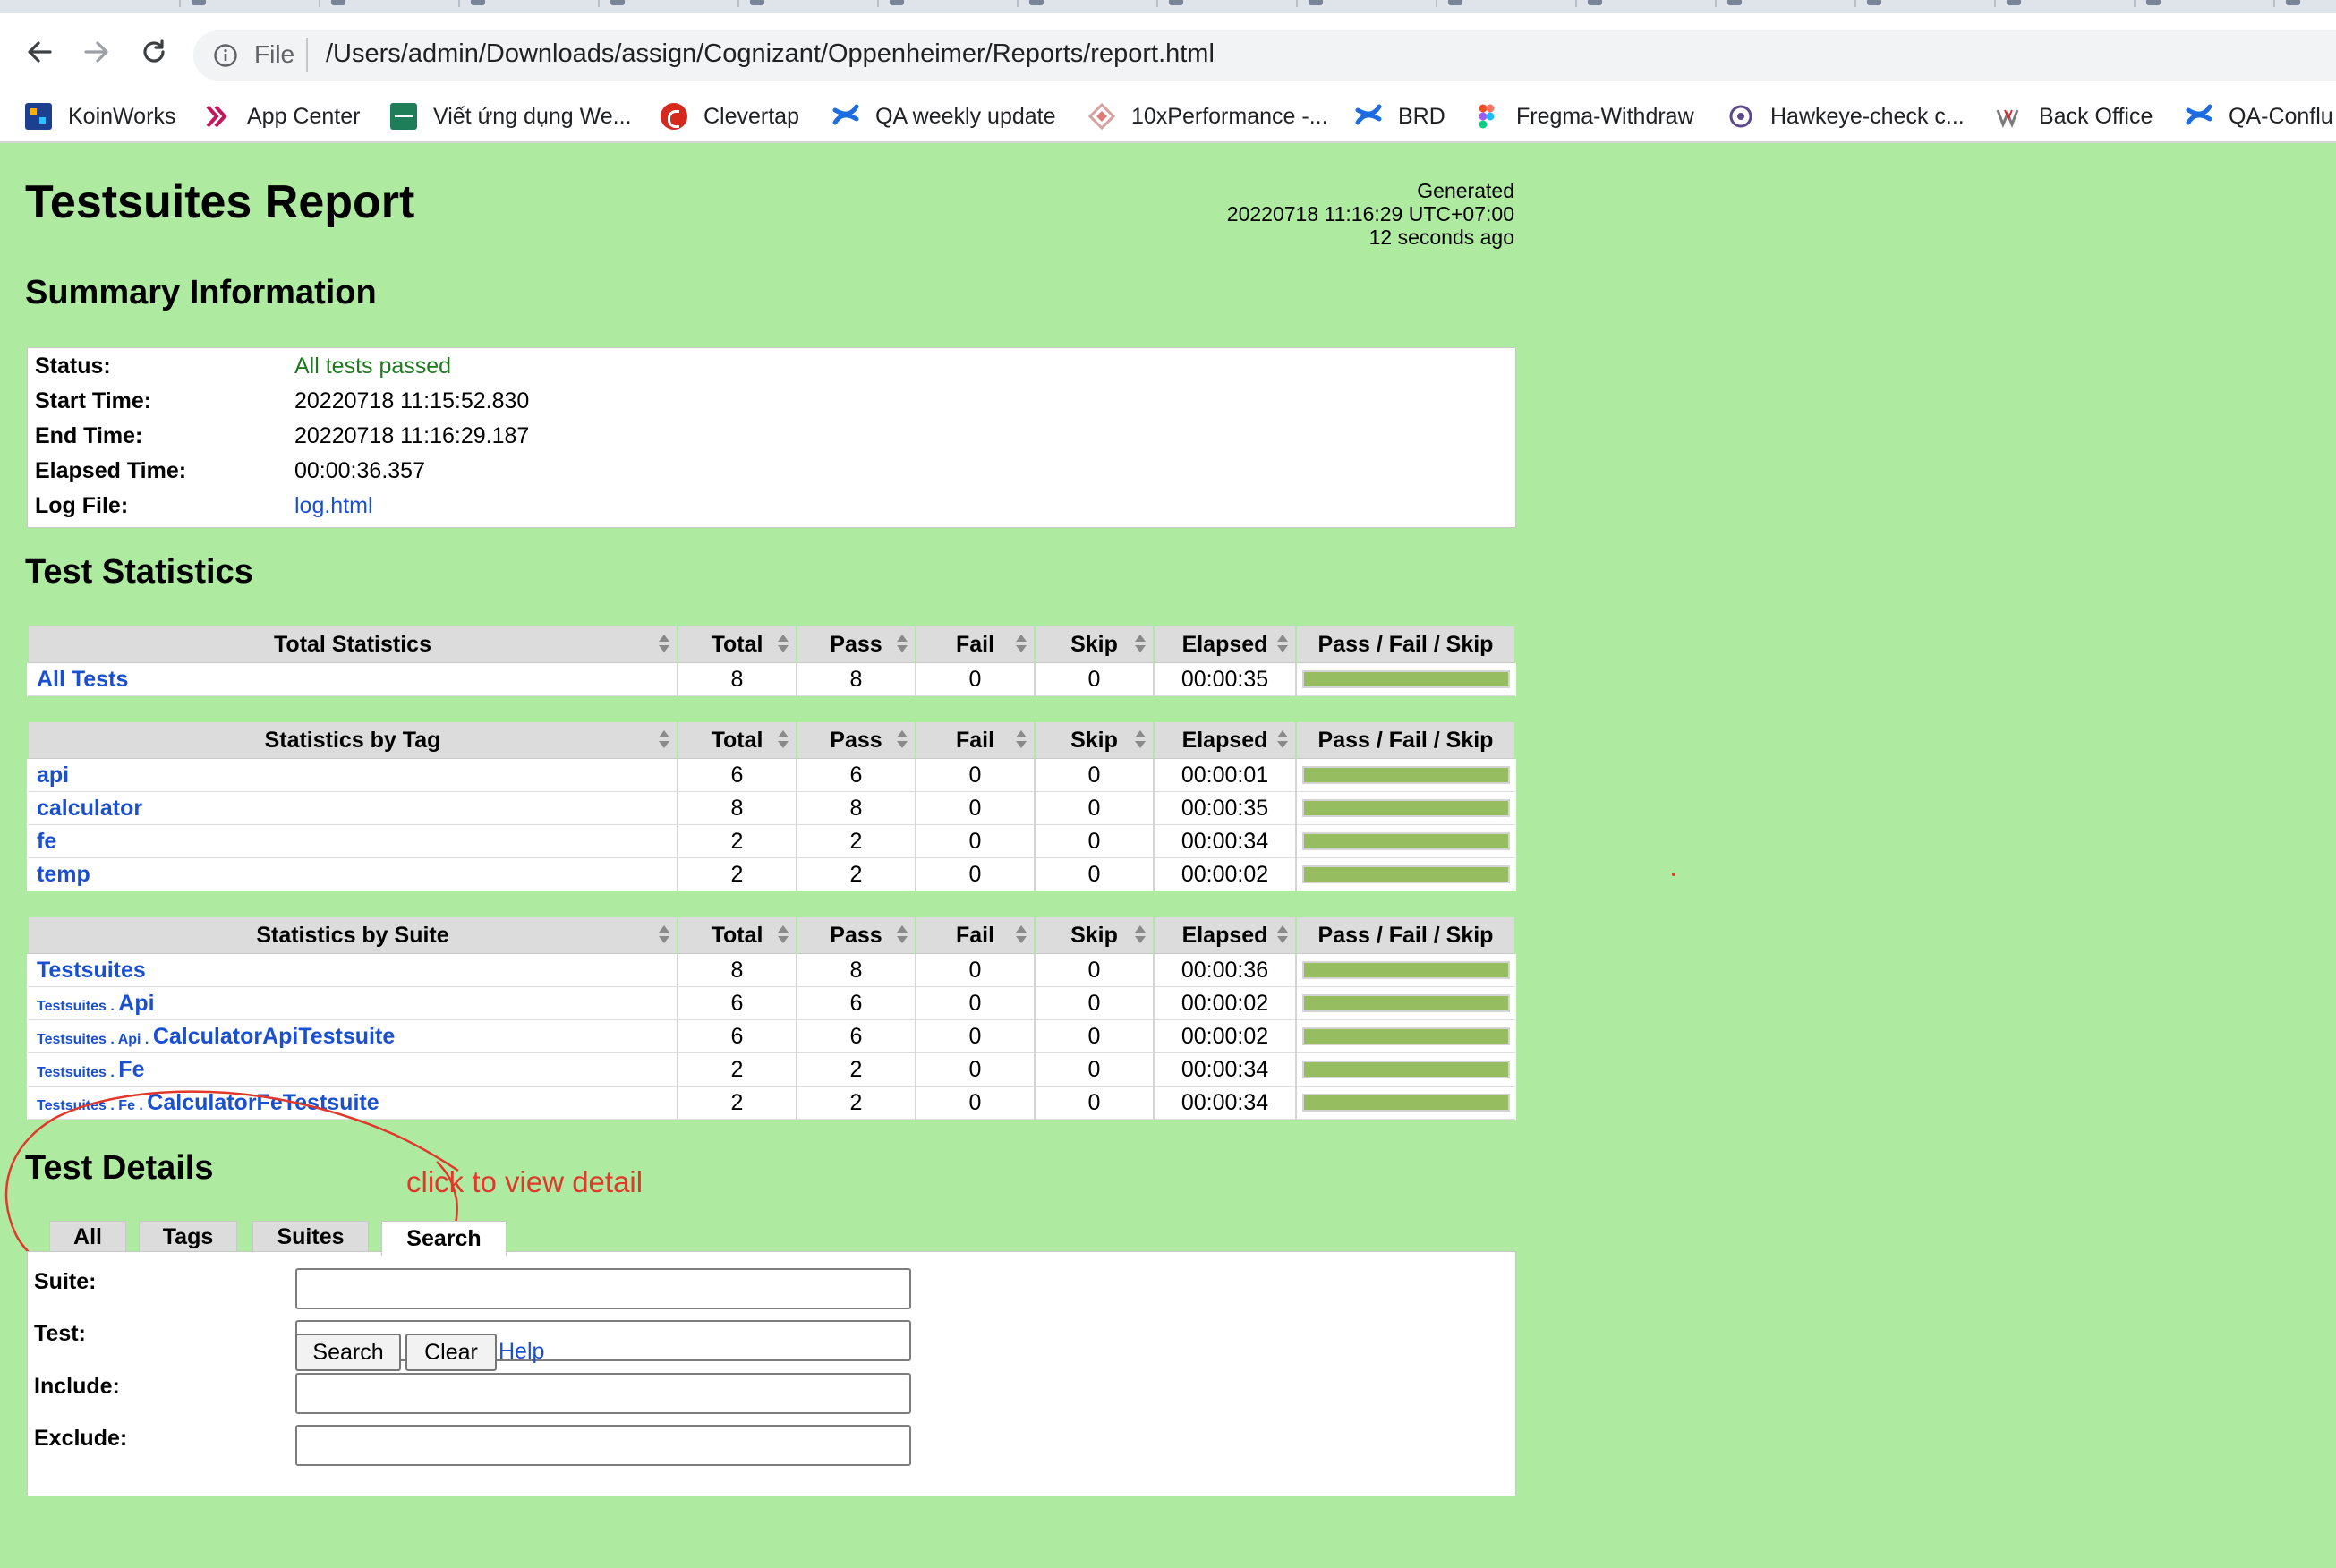 The width and height of the screenshot is (2336, 1568). Describe the element at coordinates (348, 1352) in the screenshot. I see `search-button: Search` at that location.